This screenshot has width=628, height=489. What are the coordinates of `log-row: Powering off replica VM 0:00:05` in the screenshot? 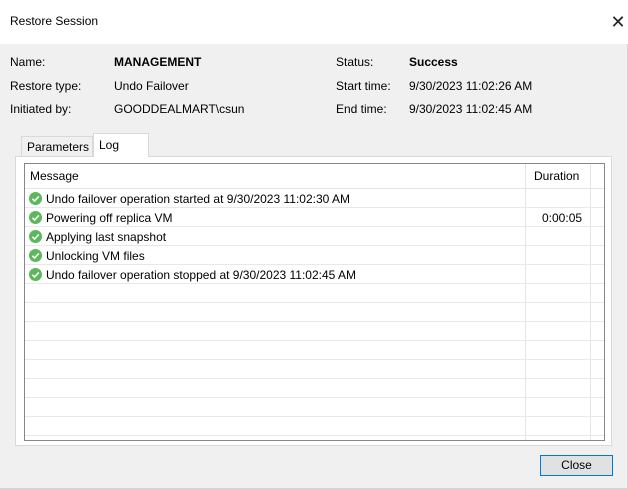 It's located at (314, 217).